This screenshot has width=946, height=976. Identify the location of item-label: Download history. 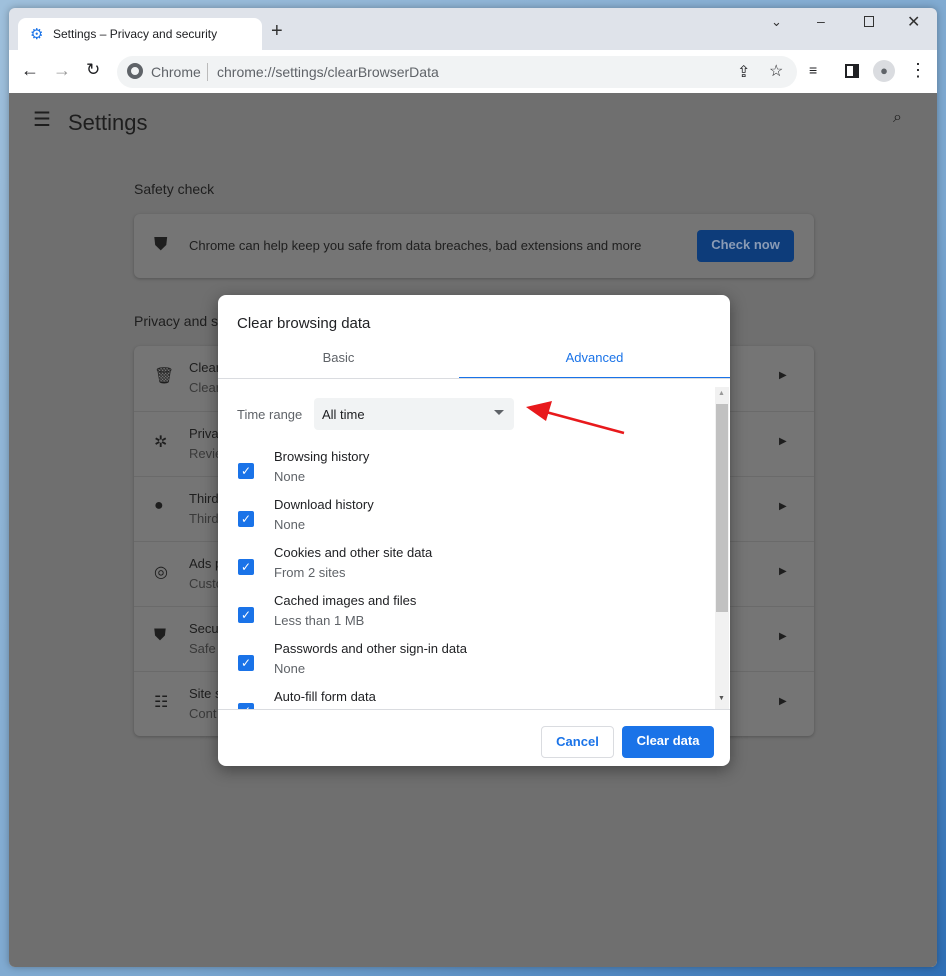
(324, 504).